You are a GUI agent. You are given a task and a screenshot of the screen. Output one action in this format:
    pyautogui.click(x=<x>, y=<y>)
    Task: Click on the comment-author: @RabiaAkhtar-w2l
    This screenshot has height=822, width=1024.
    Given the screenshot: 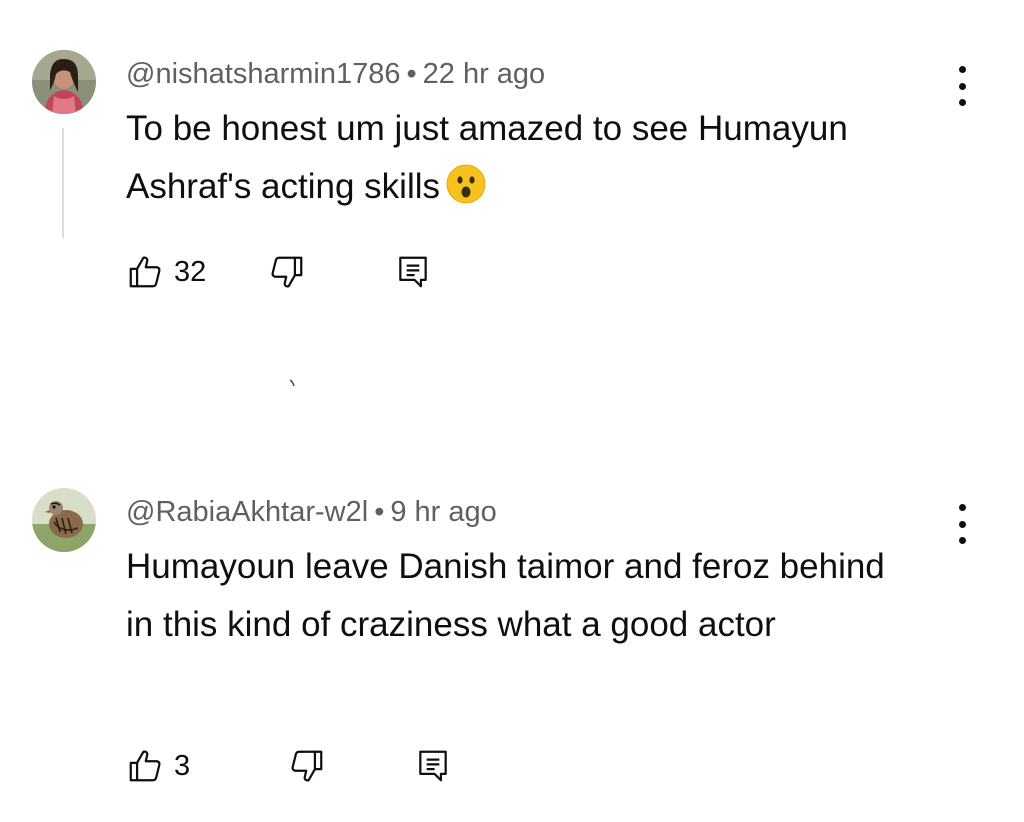 What is the action you would take?
    pyautogui.click(x=247, y=512)
    